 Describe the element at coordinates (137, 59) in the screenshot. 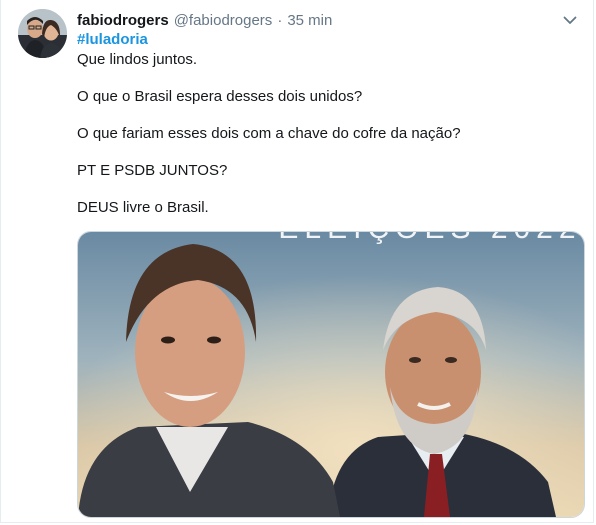

I see `tweet-line: Que lindos juntos.` at that location.